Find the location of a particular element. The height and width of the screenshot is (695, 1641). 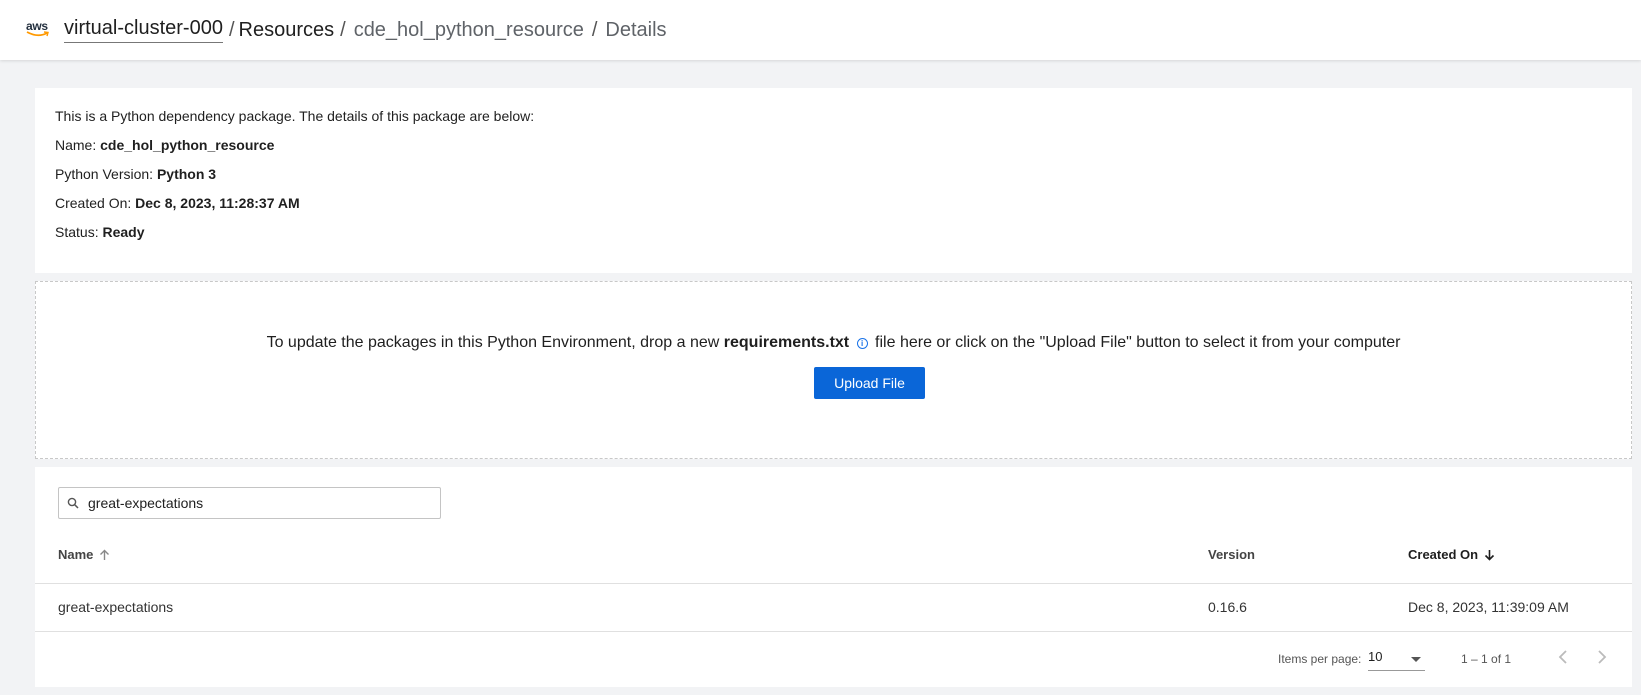

dropdown-caret-icon is located at coordinates (1416, 659).